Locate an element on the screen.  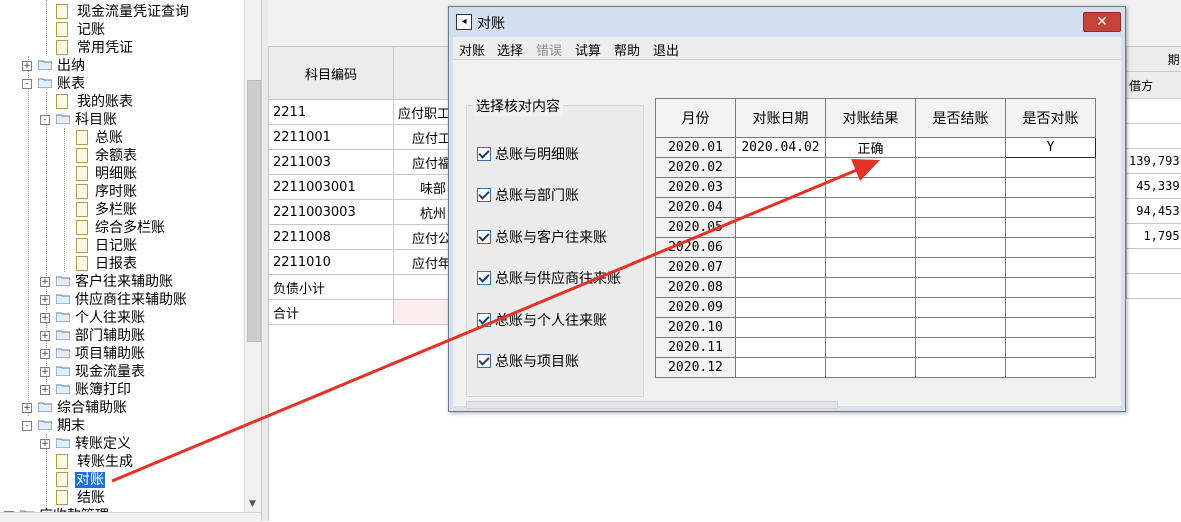
checkbox-label: 总账与个人往来账 is located at coordinates (551, 321).